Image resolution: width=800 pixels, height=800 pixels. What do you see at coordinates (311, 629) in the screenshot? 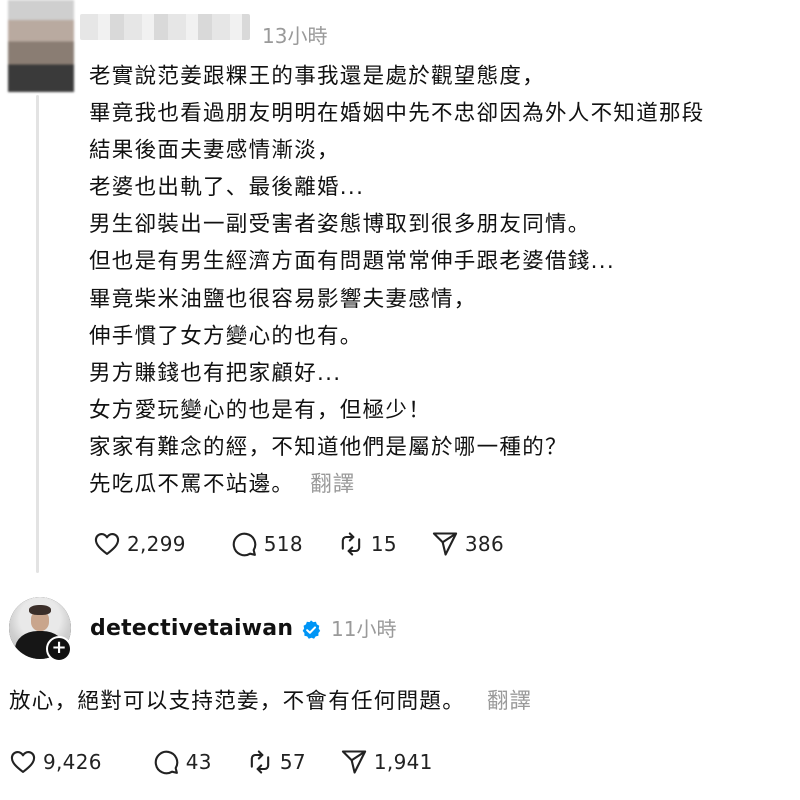
I see `verified-badge-icon` at bounding box center [311, 629].